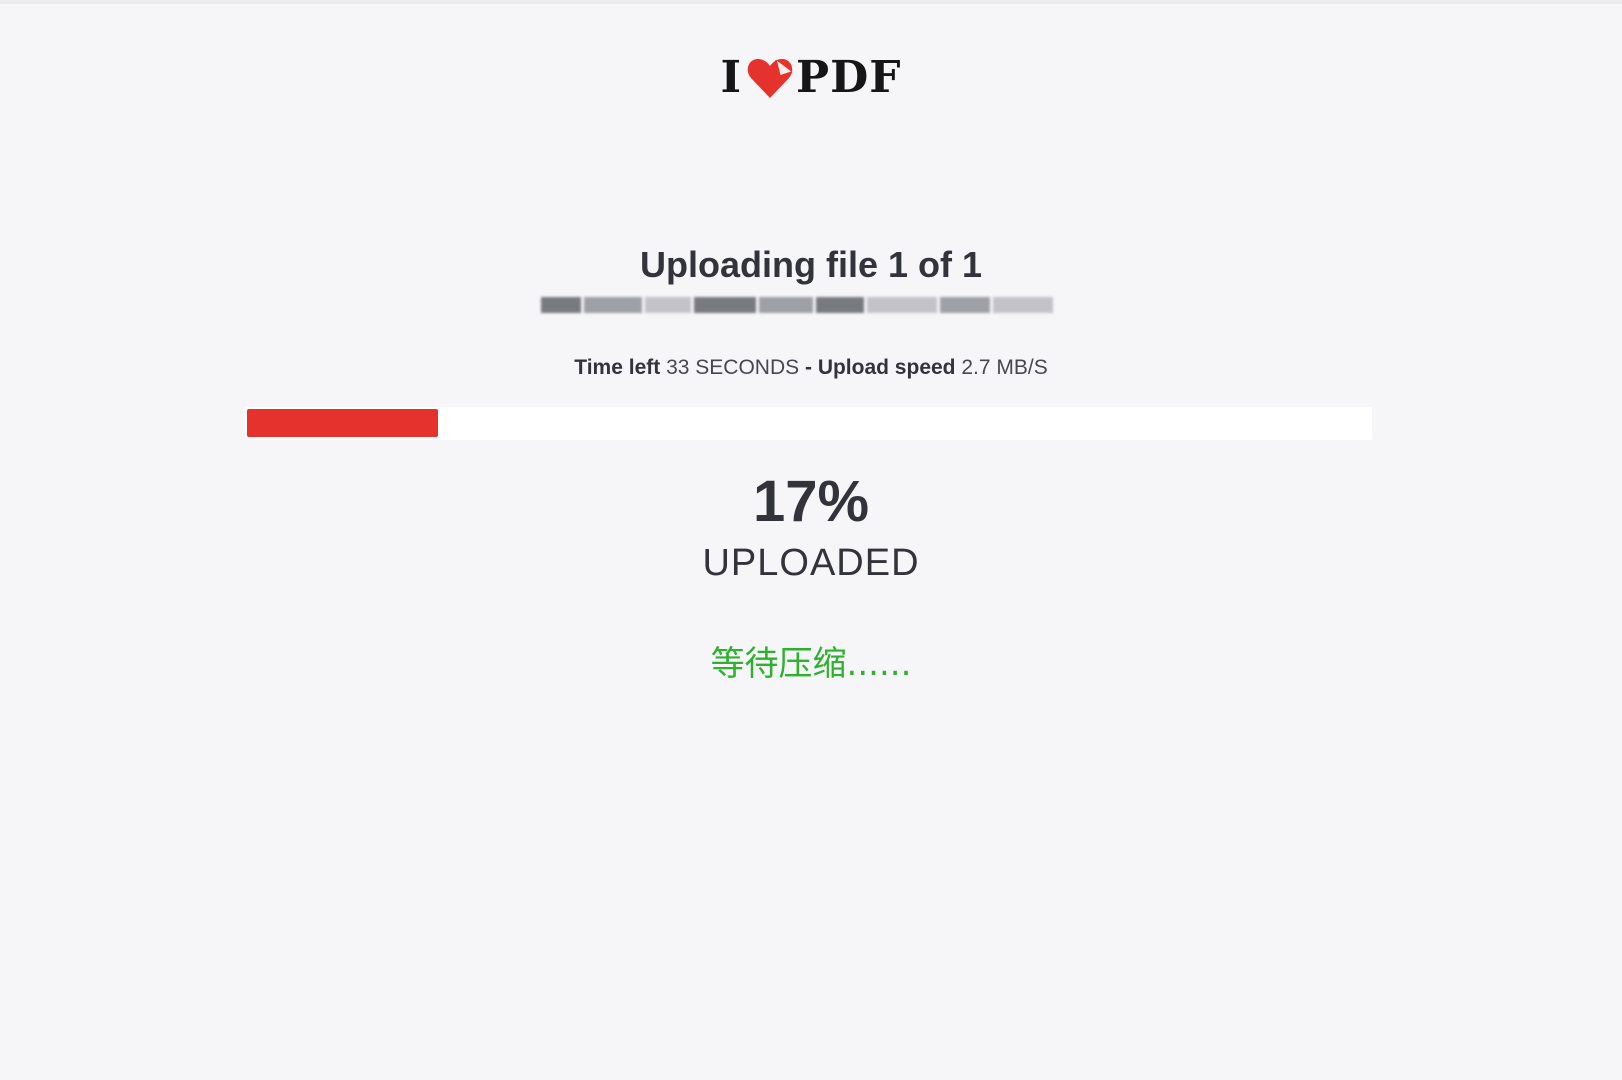  I want to click on ilovepdf-logo: I PDF, so click(811, 78).